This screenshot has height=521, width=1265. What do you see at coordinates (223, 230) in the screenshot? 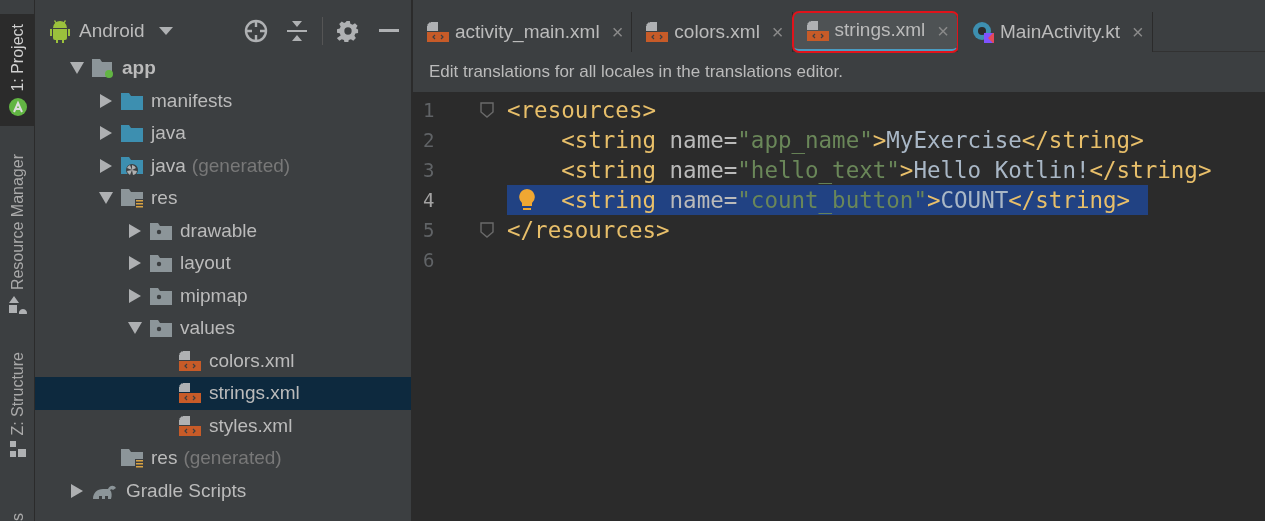
I see `tree-item: drawable` at bounding box center [223, 230].